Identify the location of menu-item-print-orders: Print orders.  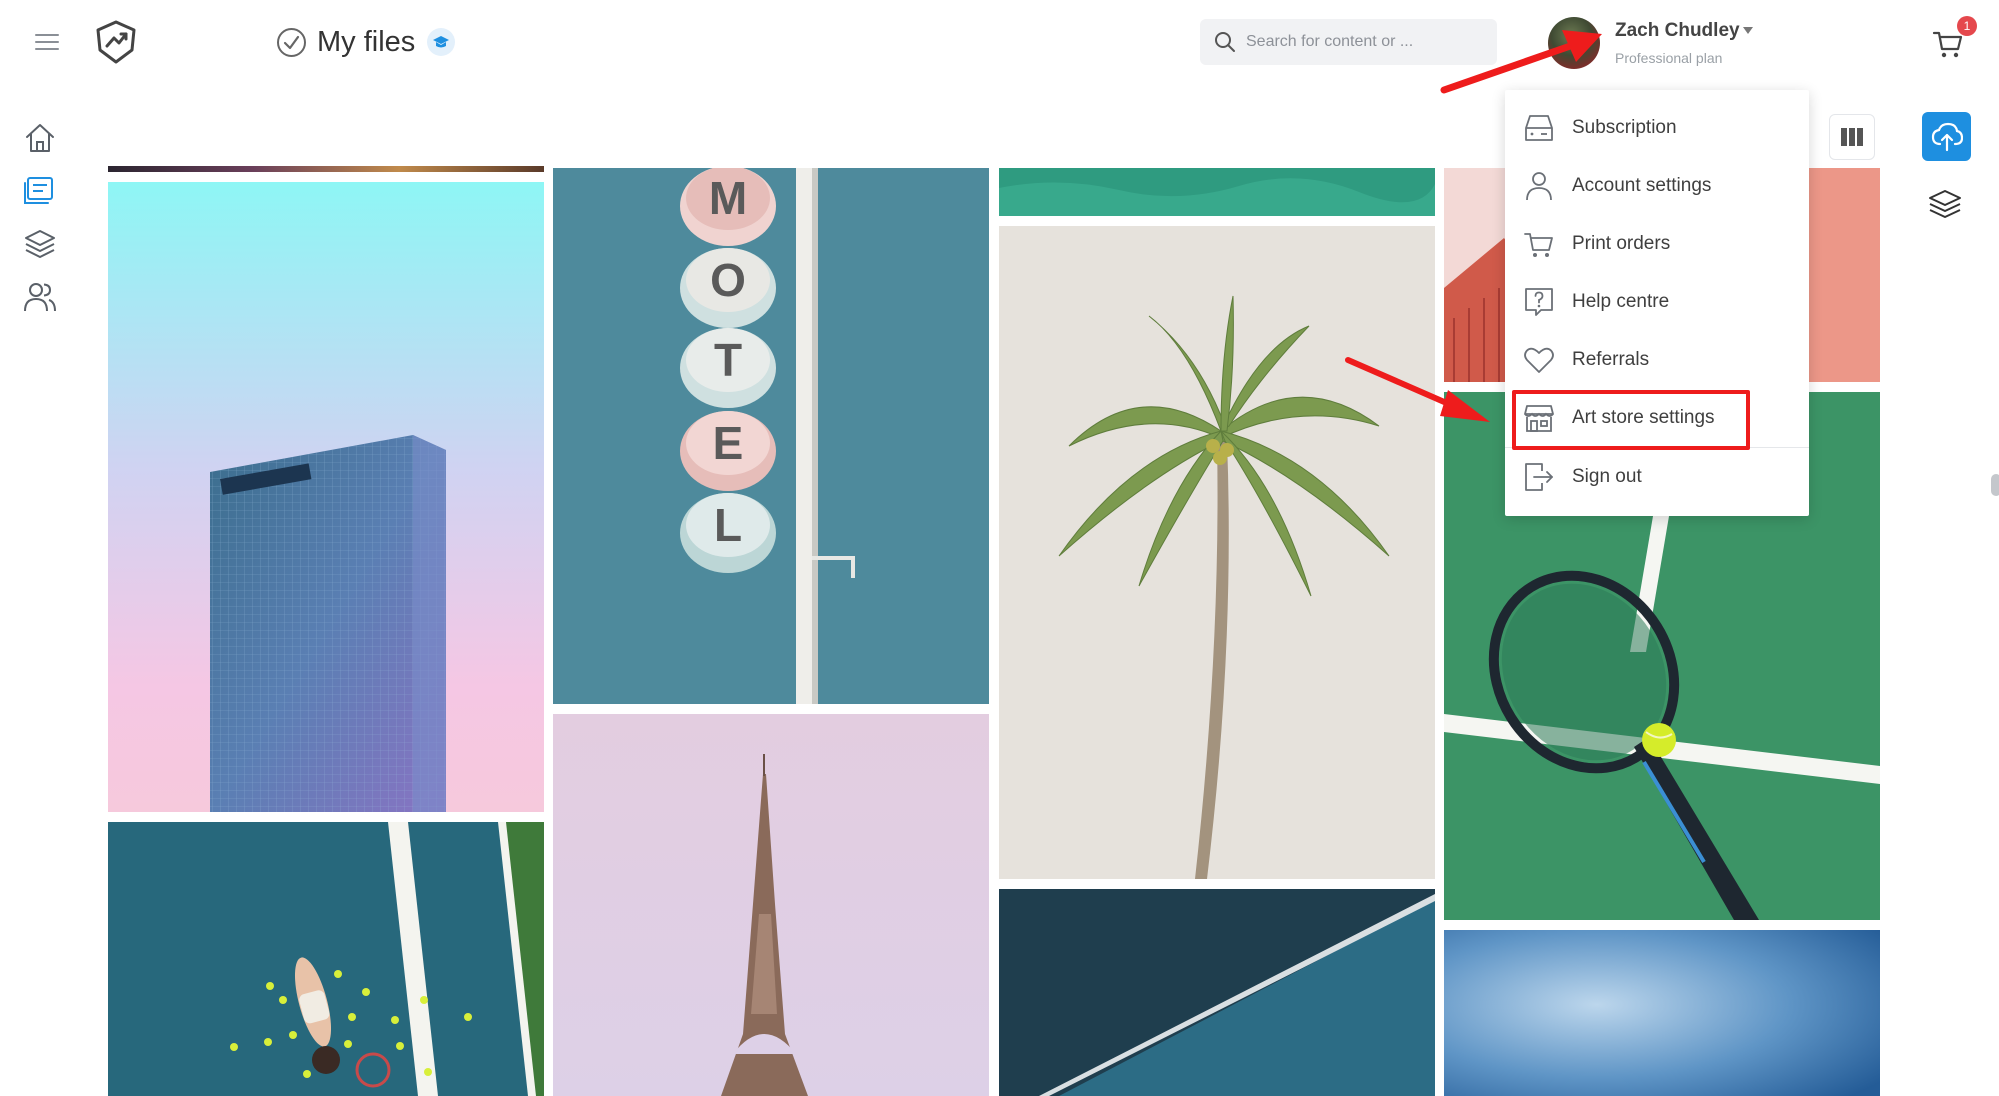
(1657, 244).